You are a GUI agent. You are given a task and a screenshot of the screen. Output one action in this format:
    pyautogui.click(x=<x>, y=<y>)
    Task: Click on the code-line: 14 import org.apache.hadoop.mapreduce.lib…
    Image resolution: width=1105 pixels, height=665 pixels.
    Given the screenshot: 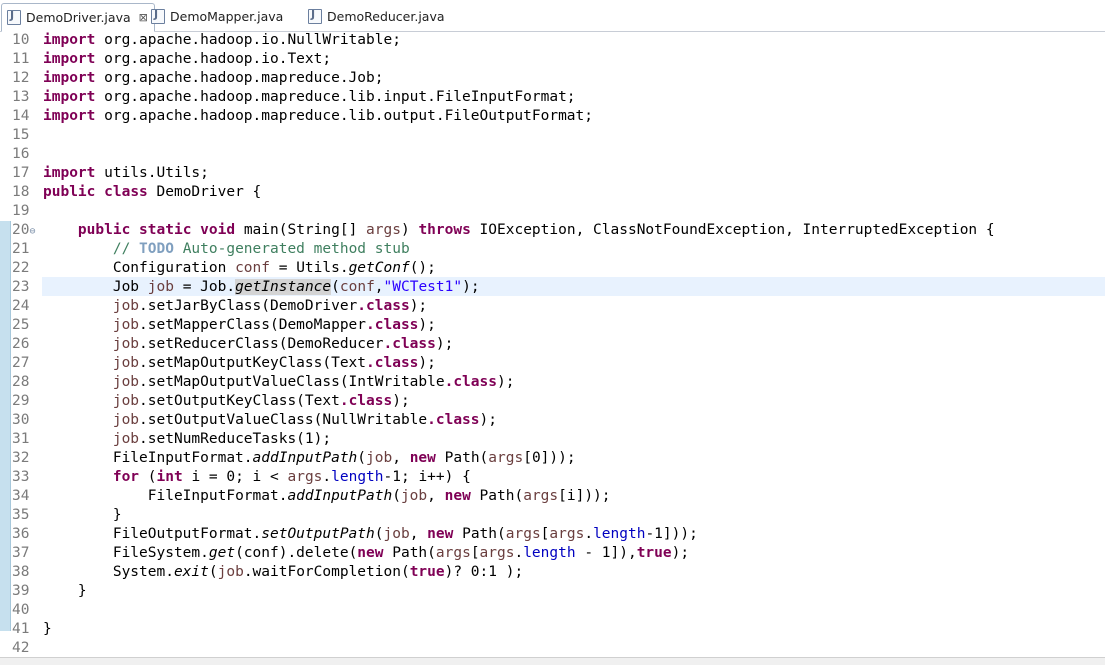 What is the action you would take?
    pyautogui.click(x=302, y=116)
    